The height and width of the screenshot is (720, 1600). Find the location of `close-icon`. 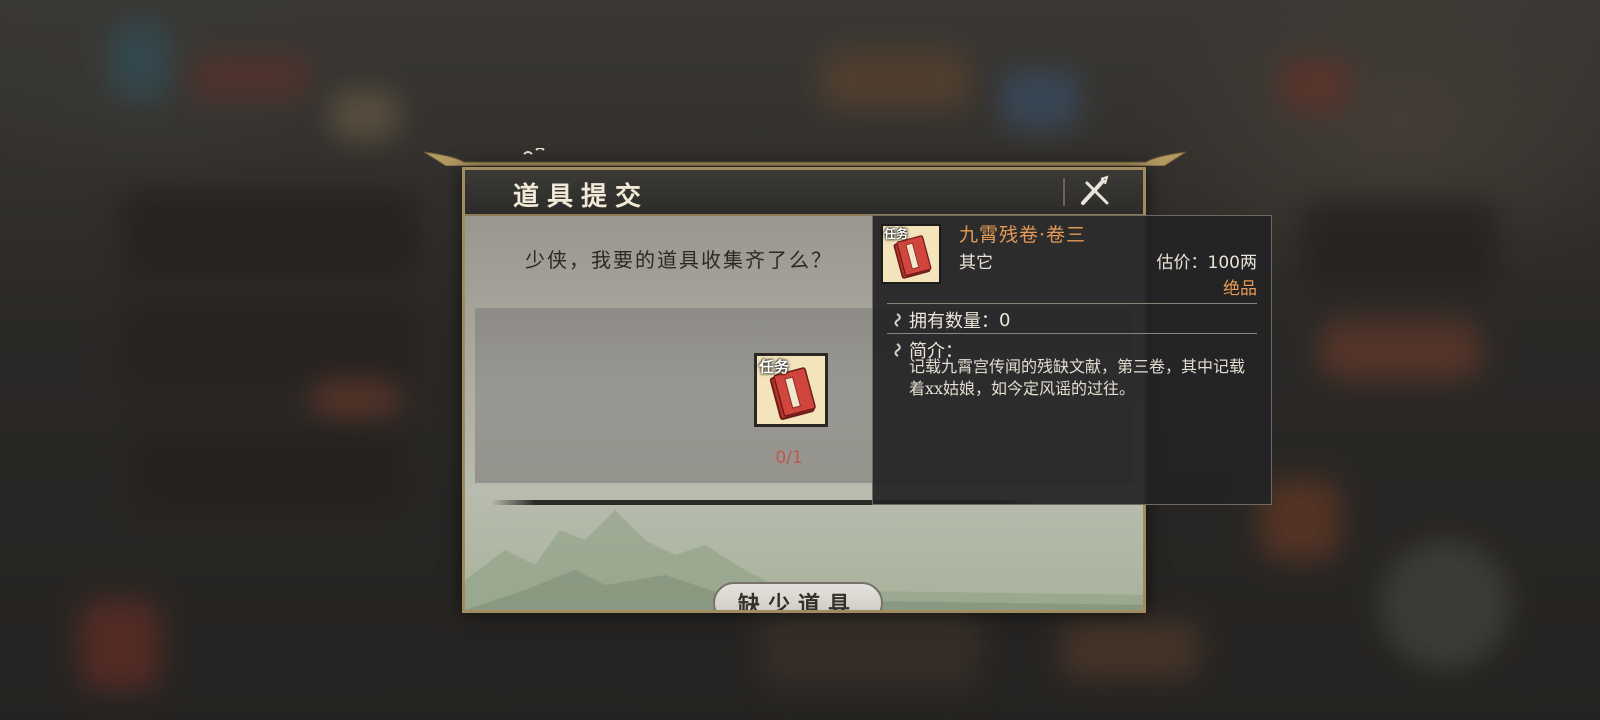

close-icon is located at coordinates (1095, 190).